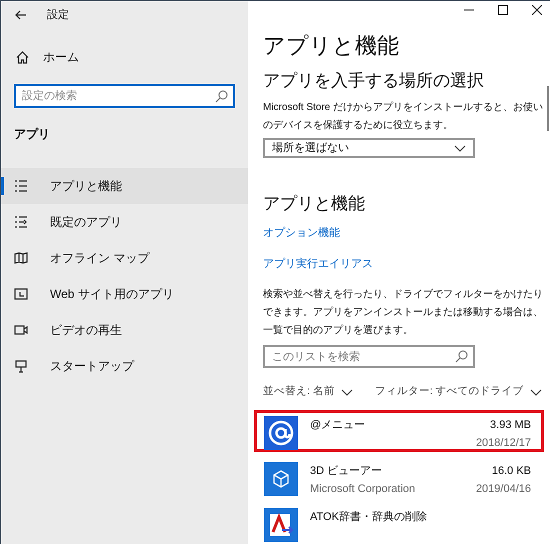 The height and width of the screenshot is (544, 550). I want to click on app-list-item: ATOK辞書・辞典の削除, so click(399, 523).